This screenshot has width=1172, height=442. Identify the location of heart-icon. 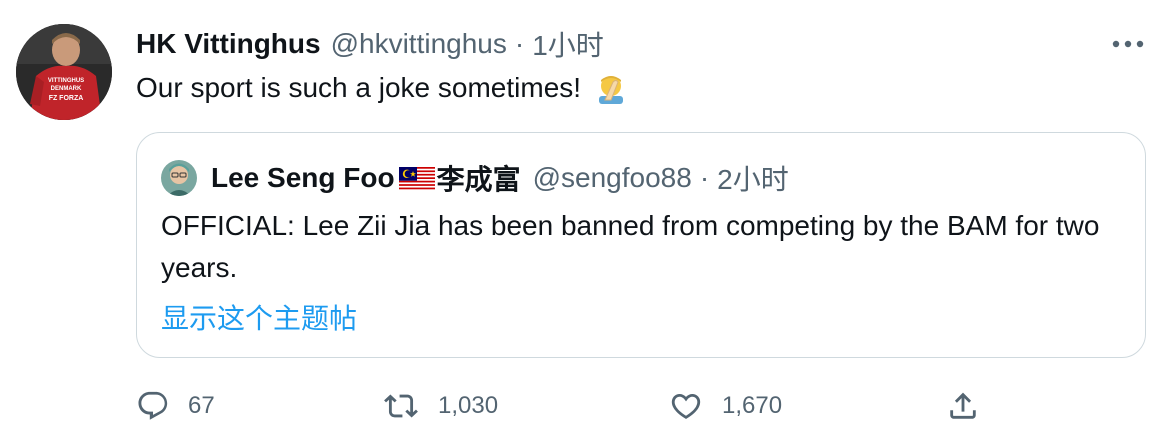
(686, 406).